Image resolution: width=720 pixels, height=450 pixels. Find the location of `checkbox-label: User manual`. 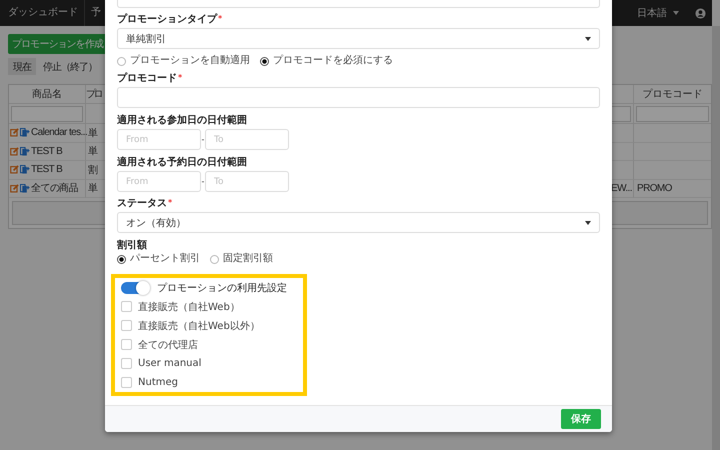

checkbox-label: User manual is located at coordinates (170, 363).